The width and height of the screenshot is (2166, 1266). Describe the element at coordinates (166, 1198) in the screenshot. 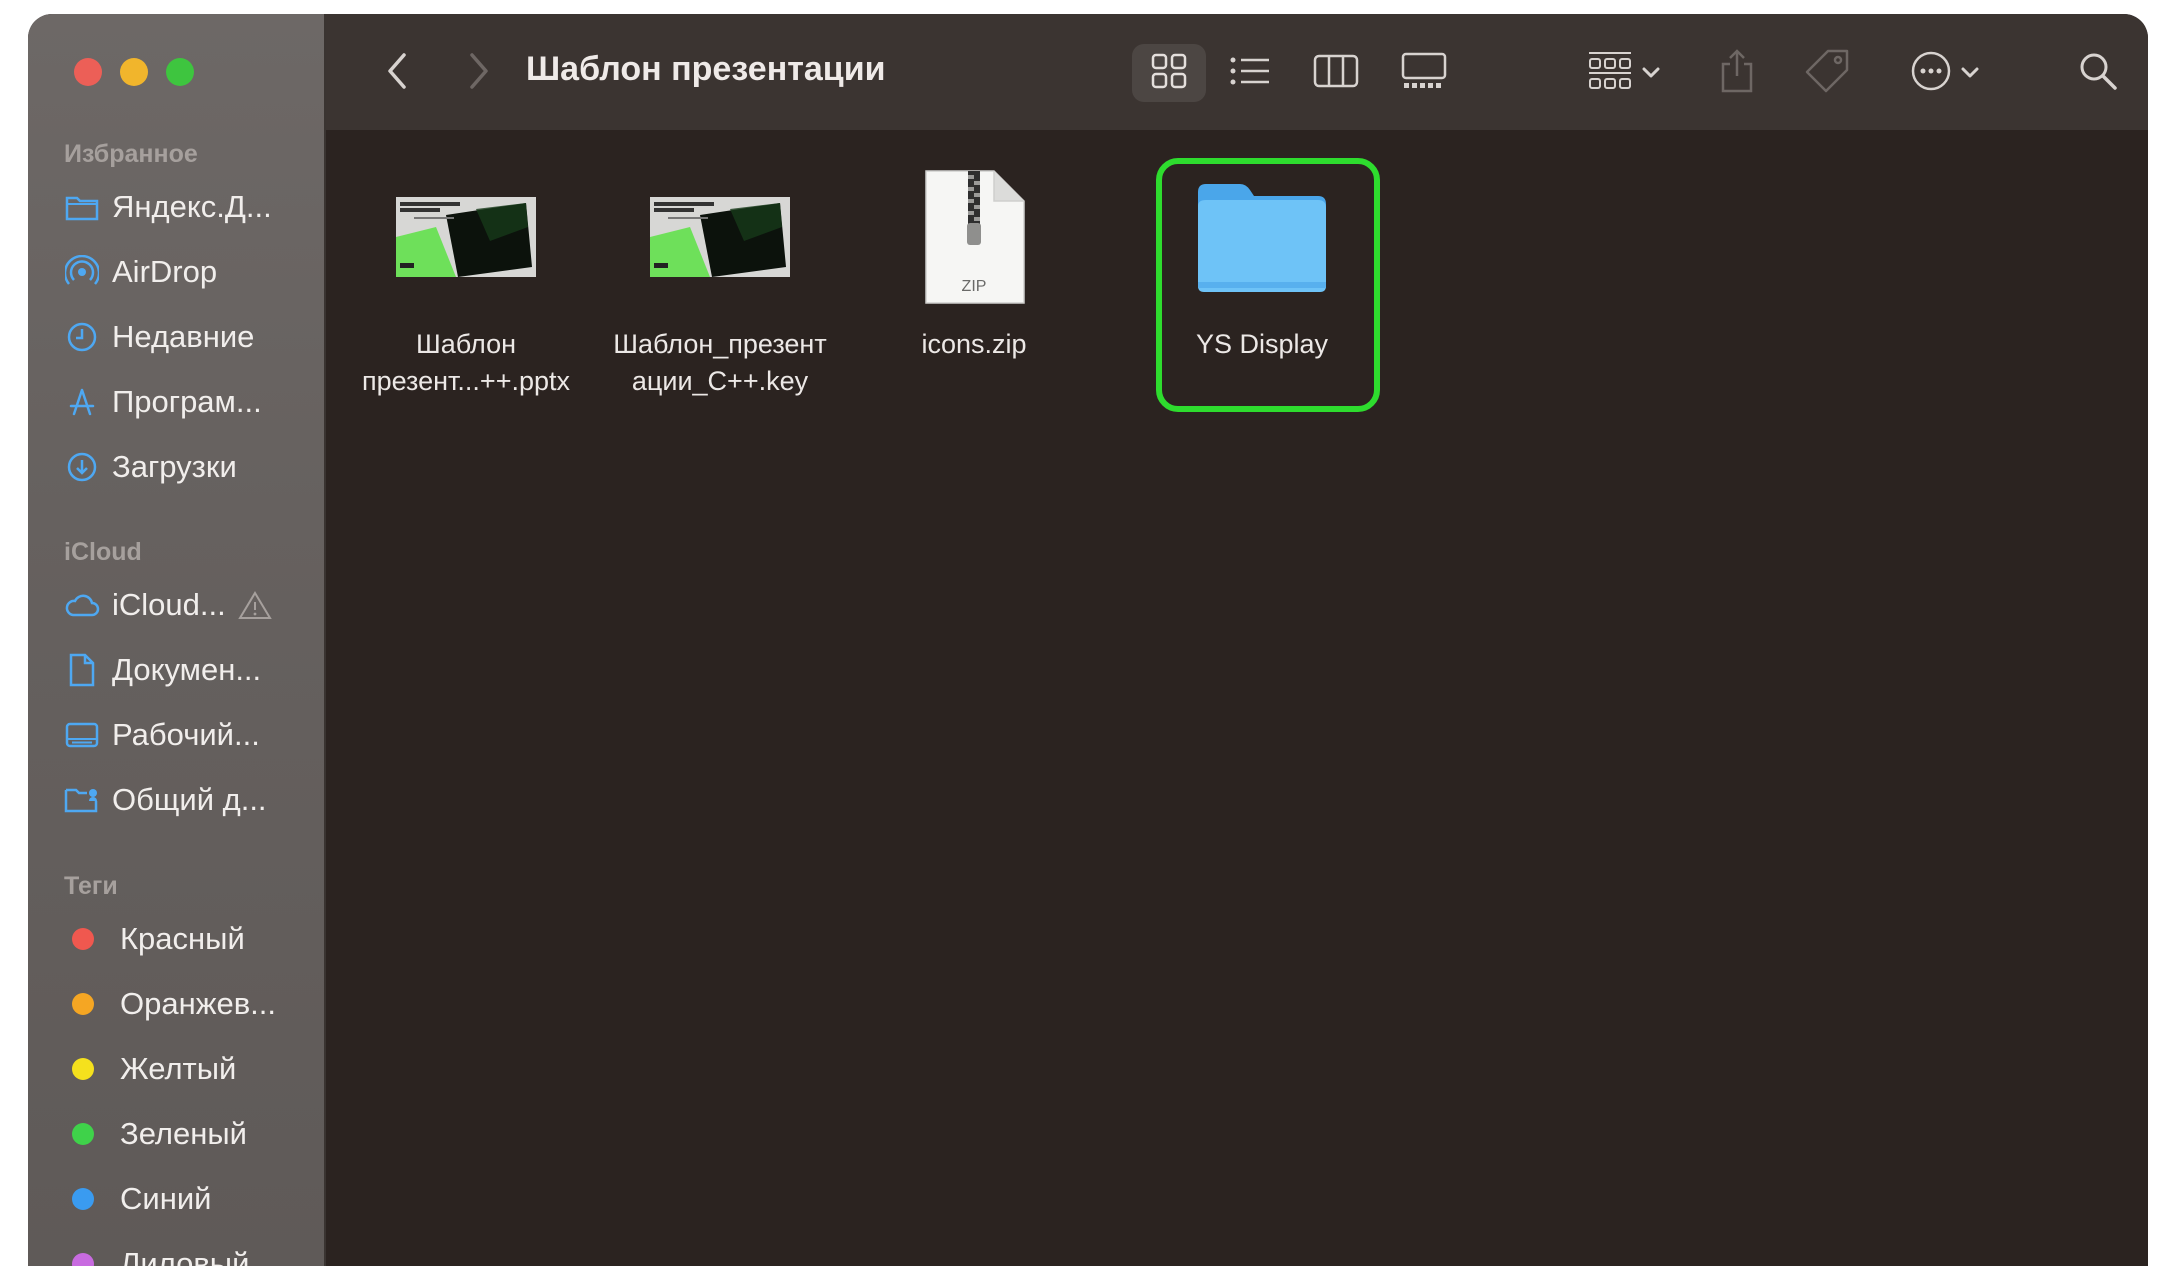

I see `sidebar-item-label: Синий` at that location.